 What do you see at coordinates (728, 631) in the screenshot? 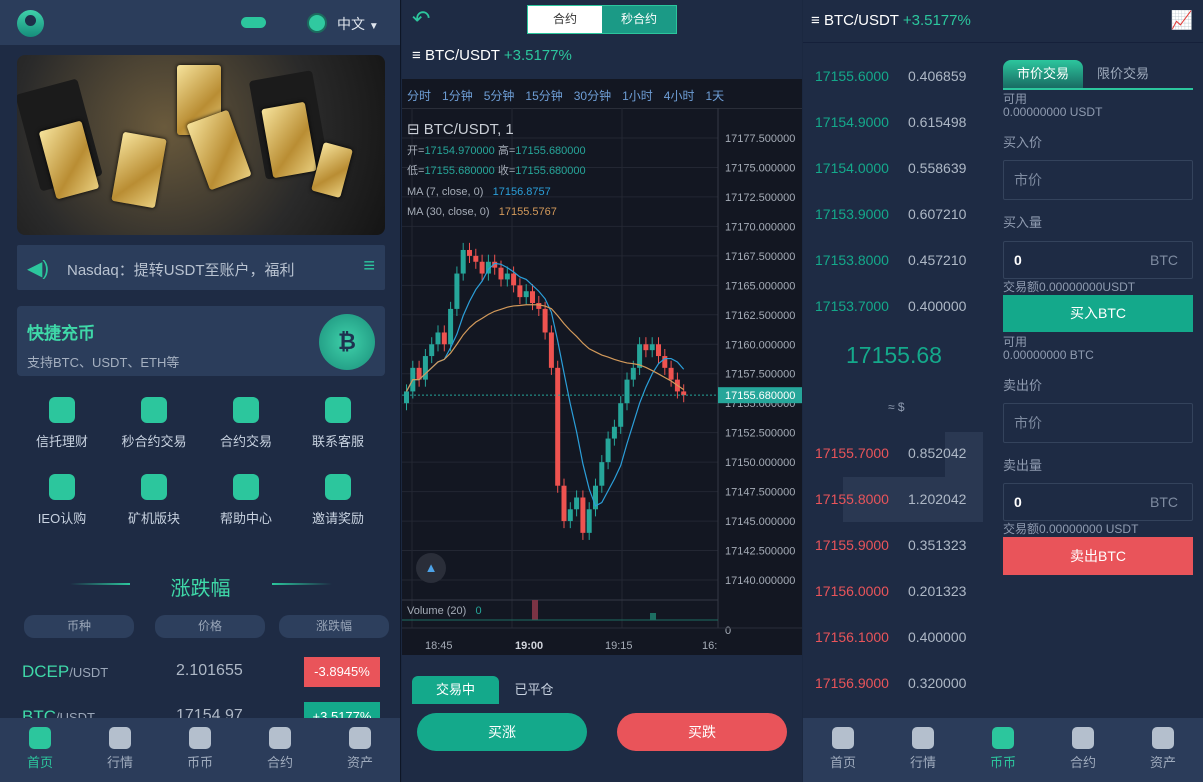
I see `volume-axis-label: 0` at bounding box center [728, 631].